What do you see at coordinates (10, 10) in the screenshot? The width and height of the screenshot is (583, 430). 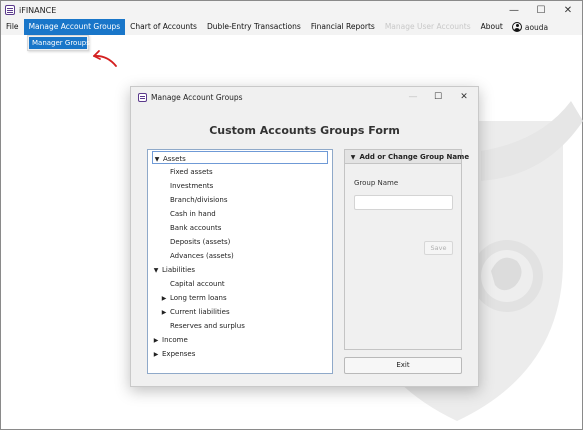 I see `app-icon` at bounding box center [10, 10].